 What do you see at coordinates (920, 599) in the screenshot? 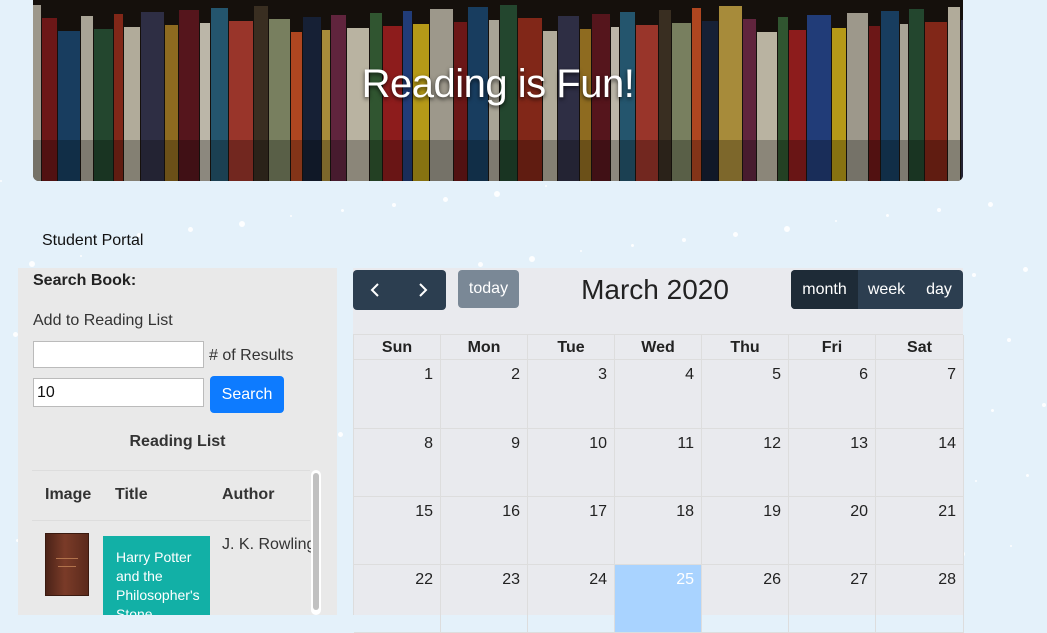
I see `calendar-day: 28` at bounding box center [920, 599].